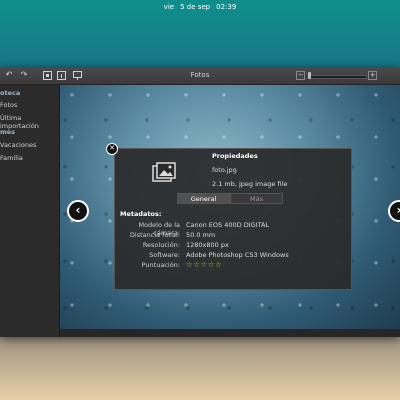 The width and height of the screenshot is (400, 400). What do you see at coordinates (195, 7) in the screenshot?
I see `clock-date: 5 de sep` at bounding box center [195, 7].